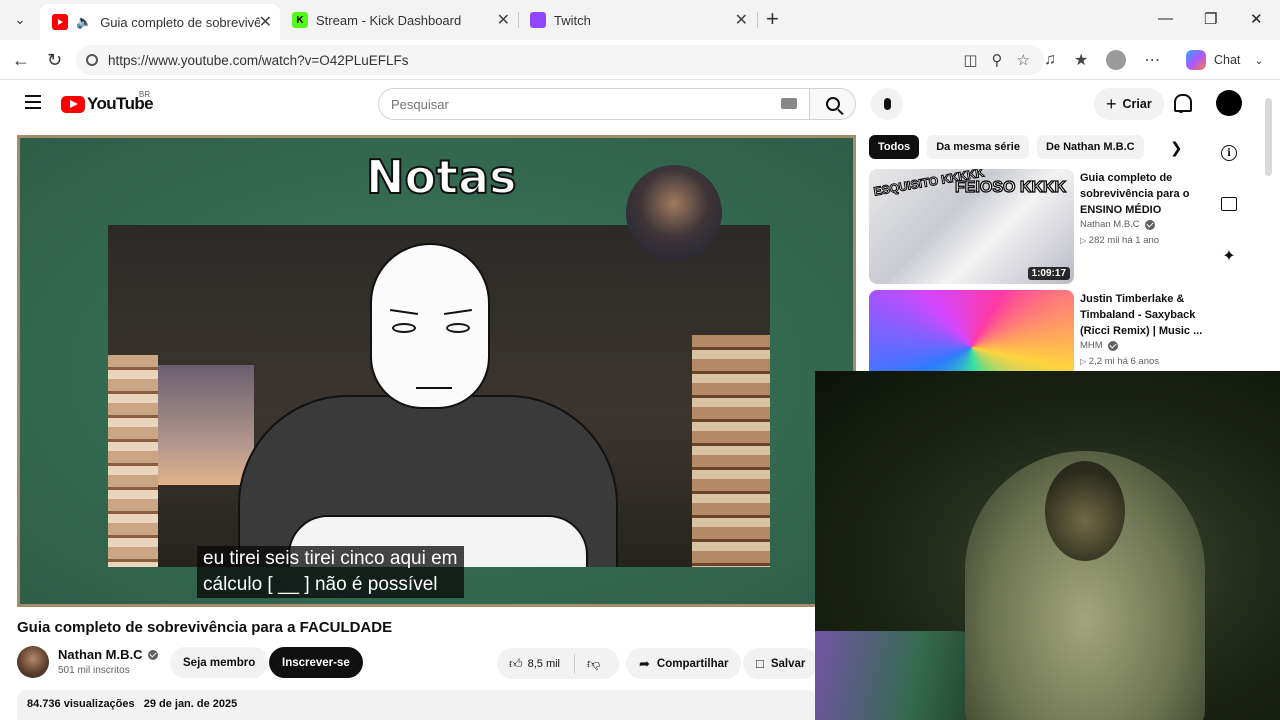 The height and width of the screenshot is (720, 1280). What do you see at coordinates (180, 22) in the screenshot?
I see `tab-title: Guia completo de sobrevivênc` at bounding box center [180, 22].